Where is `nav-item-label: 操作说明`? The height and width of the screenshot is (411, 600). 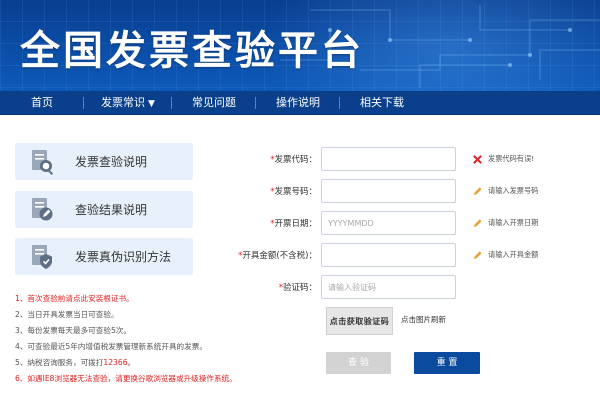 nav-item-label: 操作说明 is located at coordinates (298, 102).